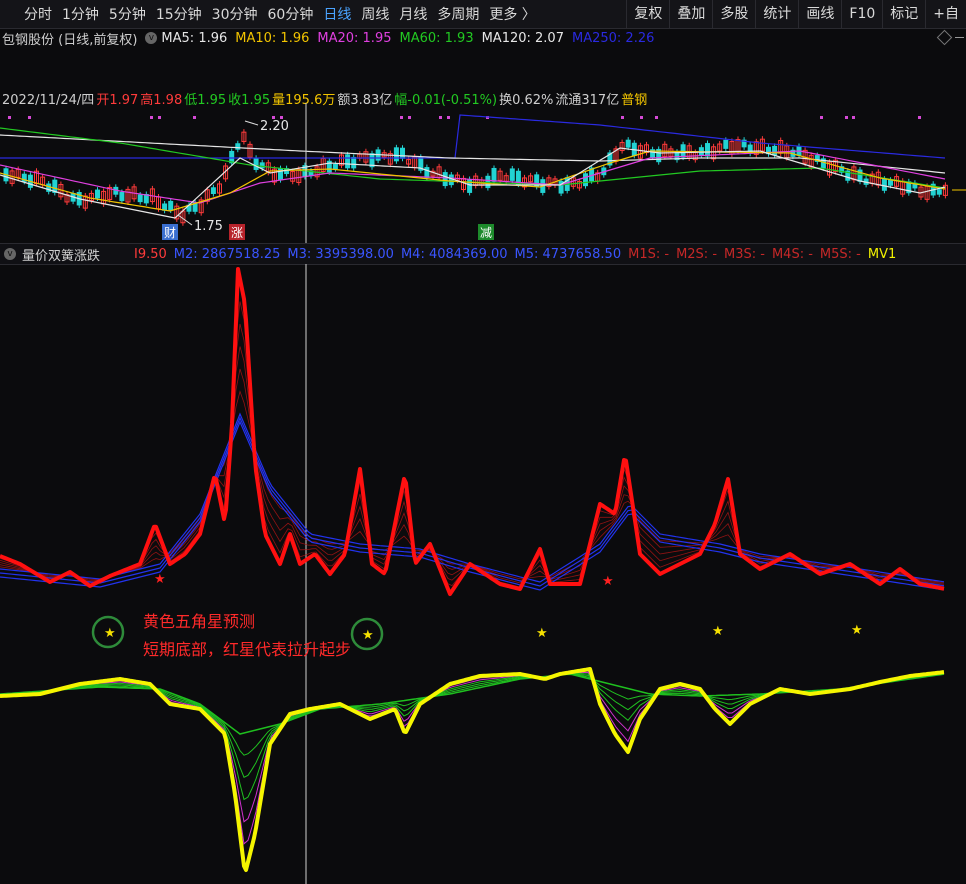 The width and height of the screenshot is (966, 884). I want to click on indicator-value-6: M2S: -, so click(697, 254).